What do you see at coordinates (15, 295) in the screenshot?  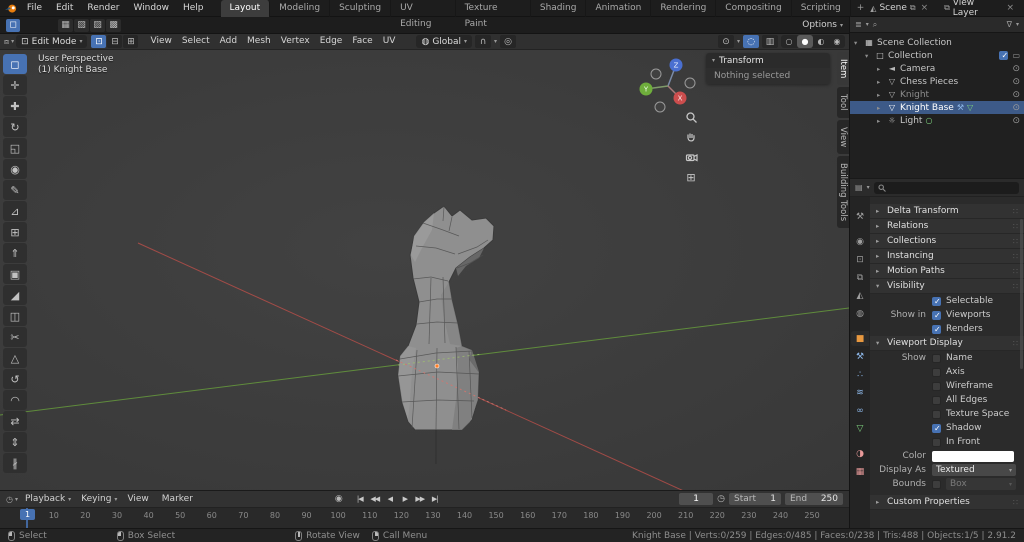 I see `tool-bevel: ◢` at bounding box center [15, 295].